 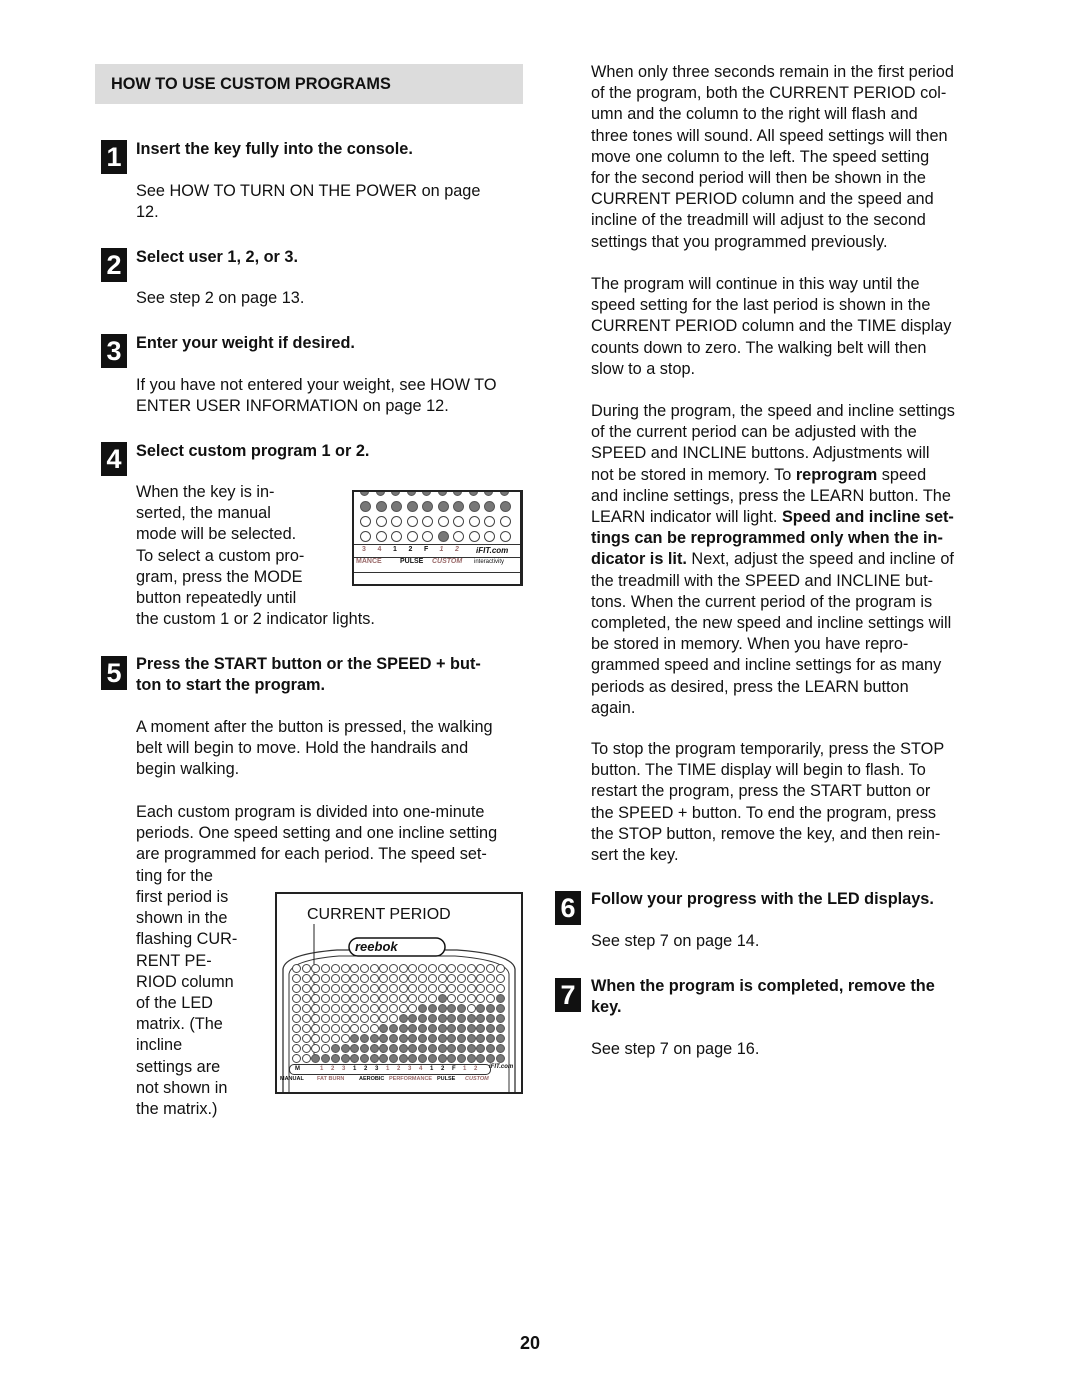 I want to click on text-line: ENTER USER INFORMATION on page 12., so click(x=292, y=406).